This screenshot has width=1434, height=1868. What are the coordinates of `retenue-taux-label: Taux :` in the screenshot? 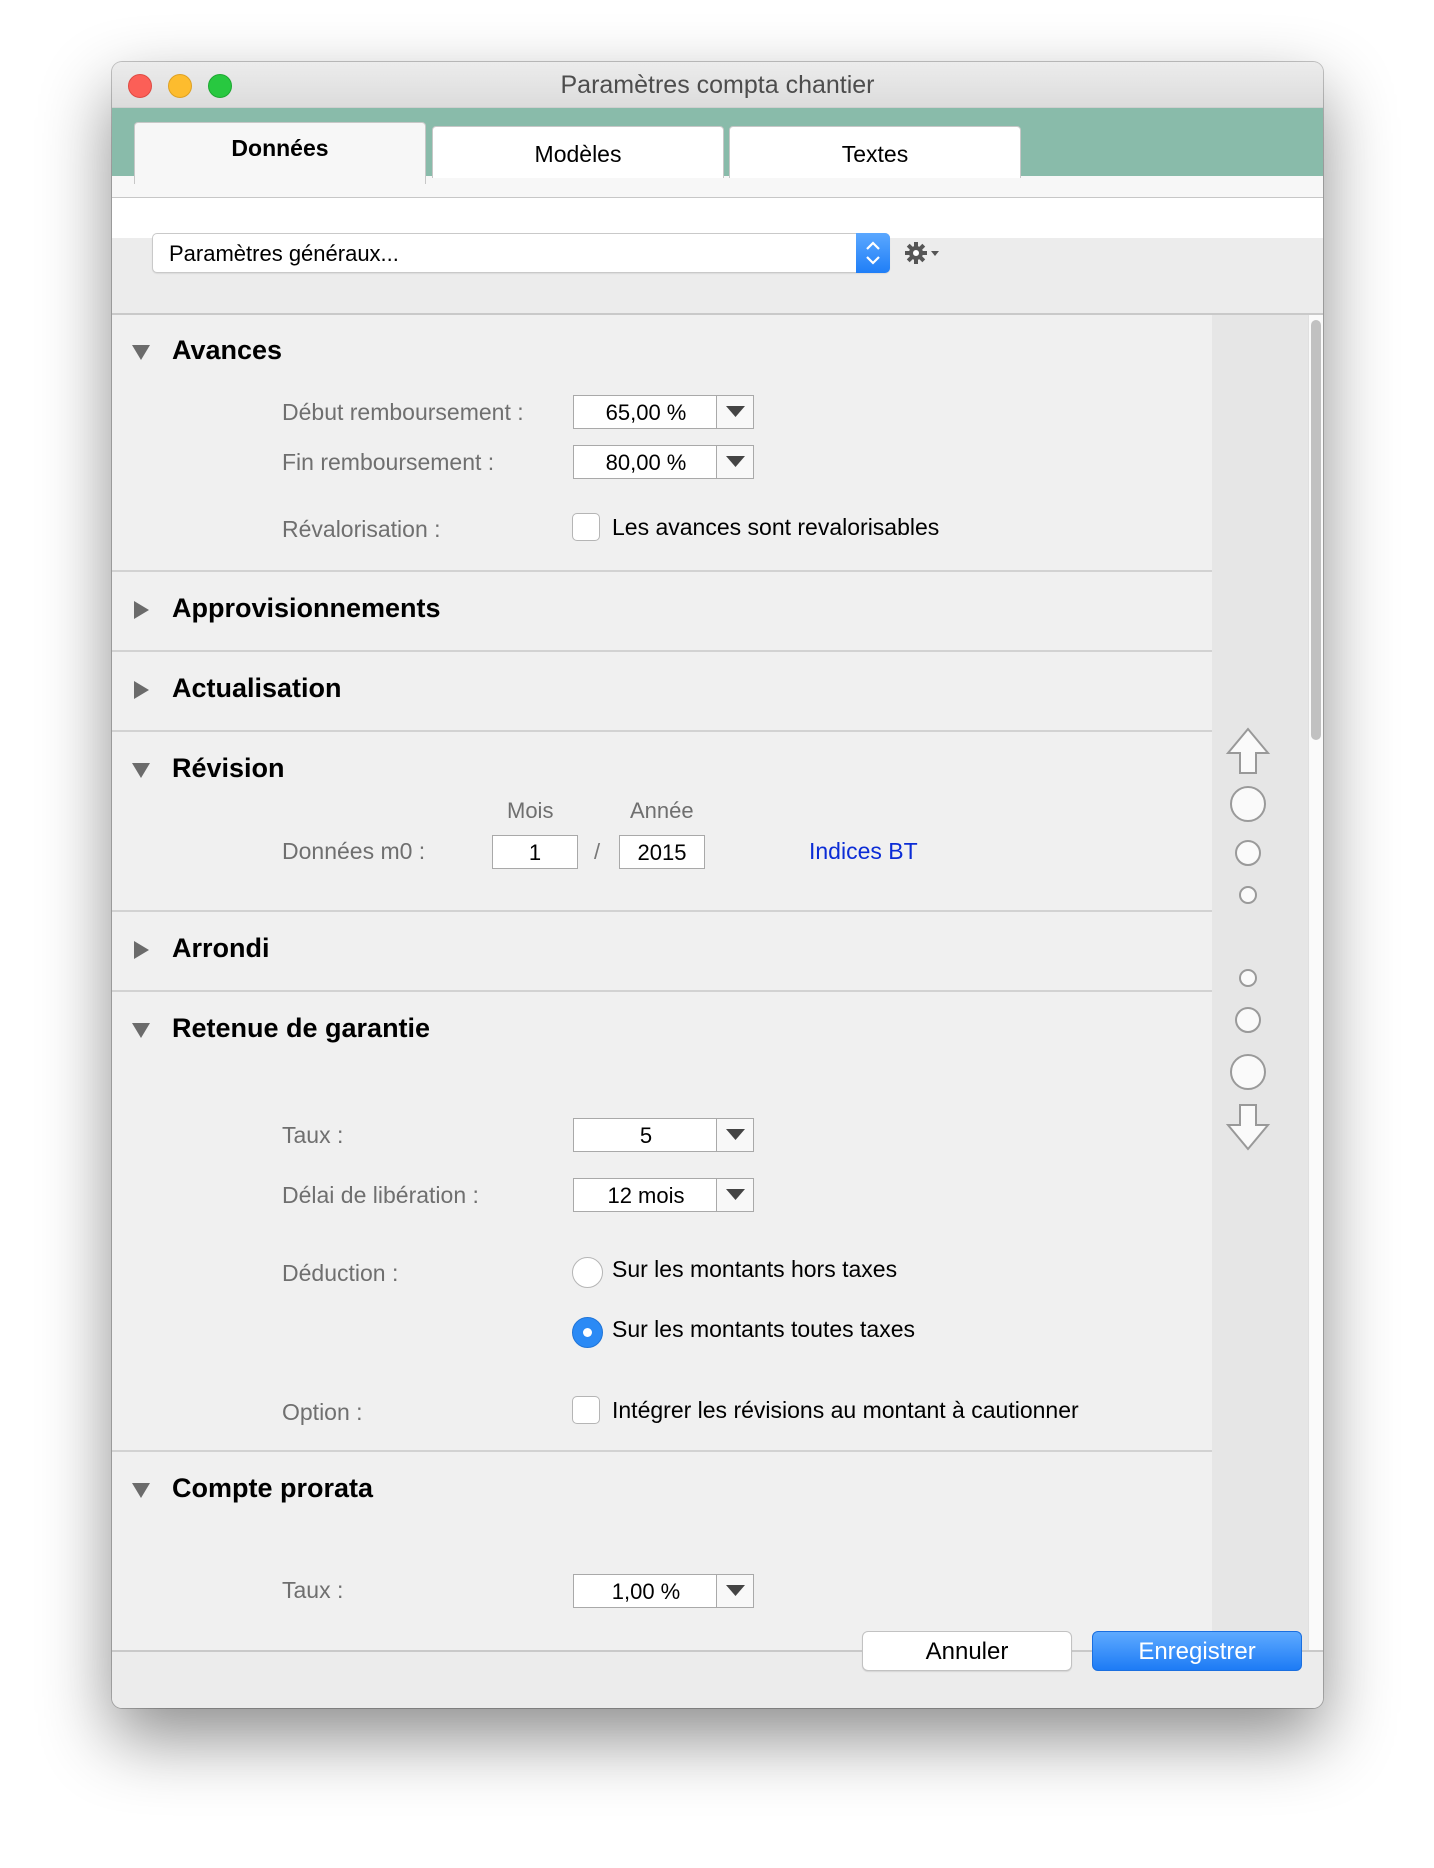 It's located at (313, 1135).